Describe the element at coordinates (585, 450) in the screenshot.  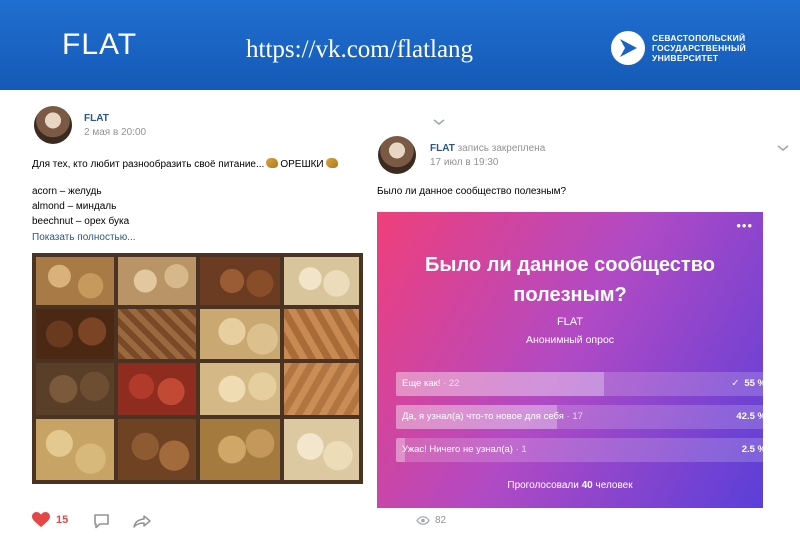
I see `poll-option: Ужас! Ничего не узнал(а) · 1 2.5 %` at that location.